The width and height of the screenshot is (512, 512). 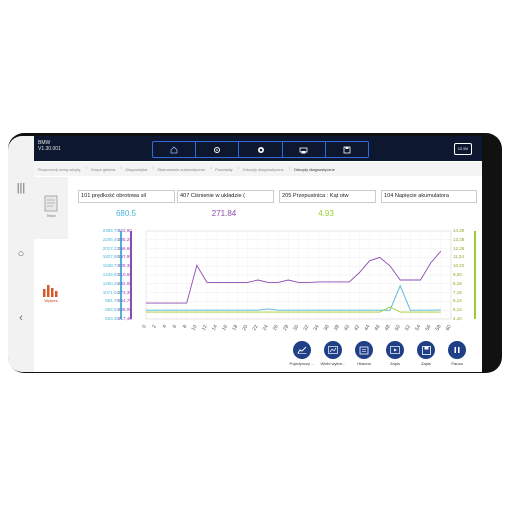 What do you see at coordinates (439, 328) in the screenshot?
I see `x-tick-label: 58` at bounding box center [439, 328].